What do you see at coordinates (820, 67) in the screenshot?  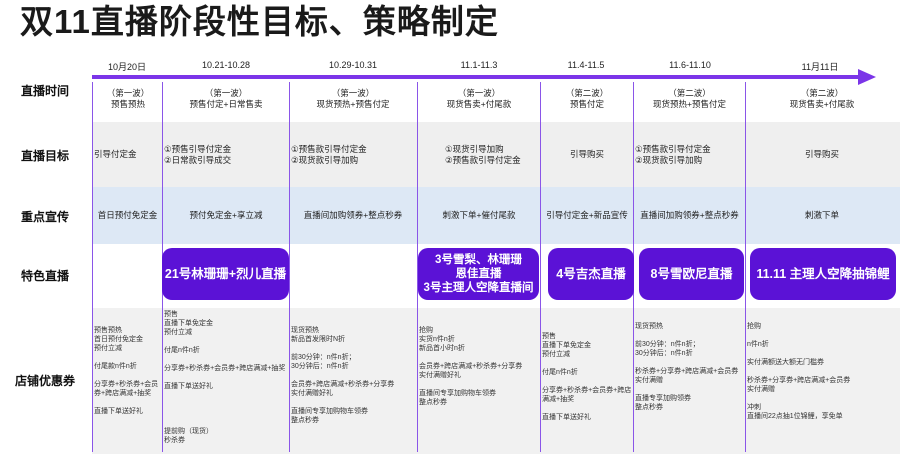 I see `date-label: 11月11日` at bounding box center [820, 67].